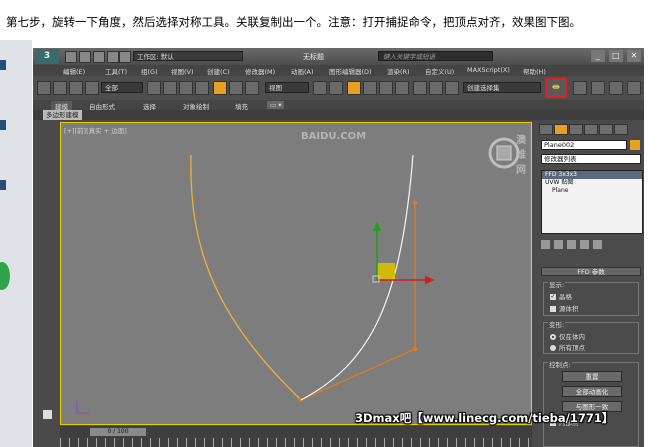  I want to click on menu-tools: 工具(T), so click(116, 71).